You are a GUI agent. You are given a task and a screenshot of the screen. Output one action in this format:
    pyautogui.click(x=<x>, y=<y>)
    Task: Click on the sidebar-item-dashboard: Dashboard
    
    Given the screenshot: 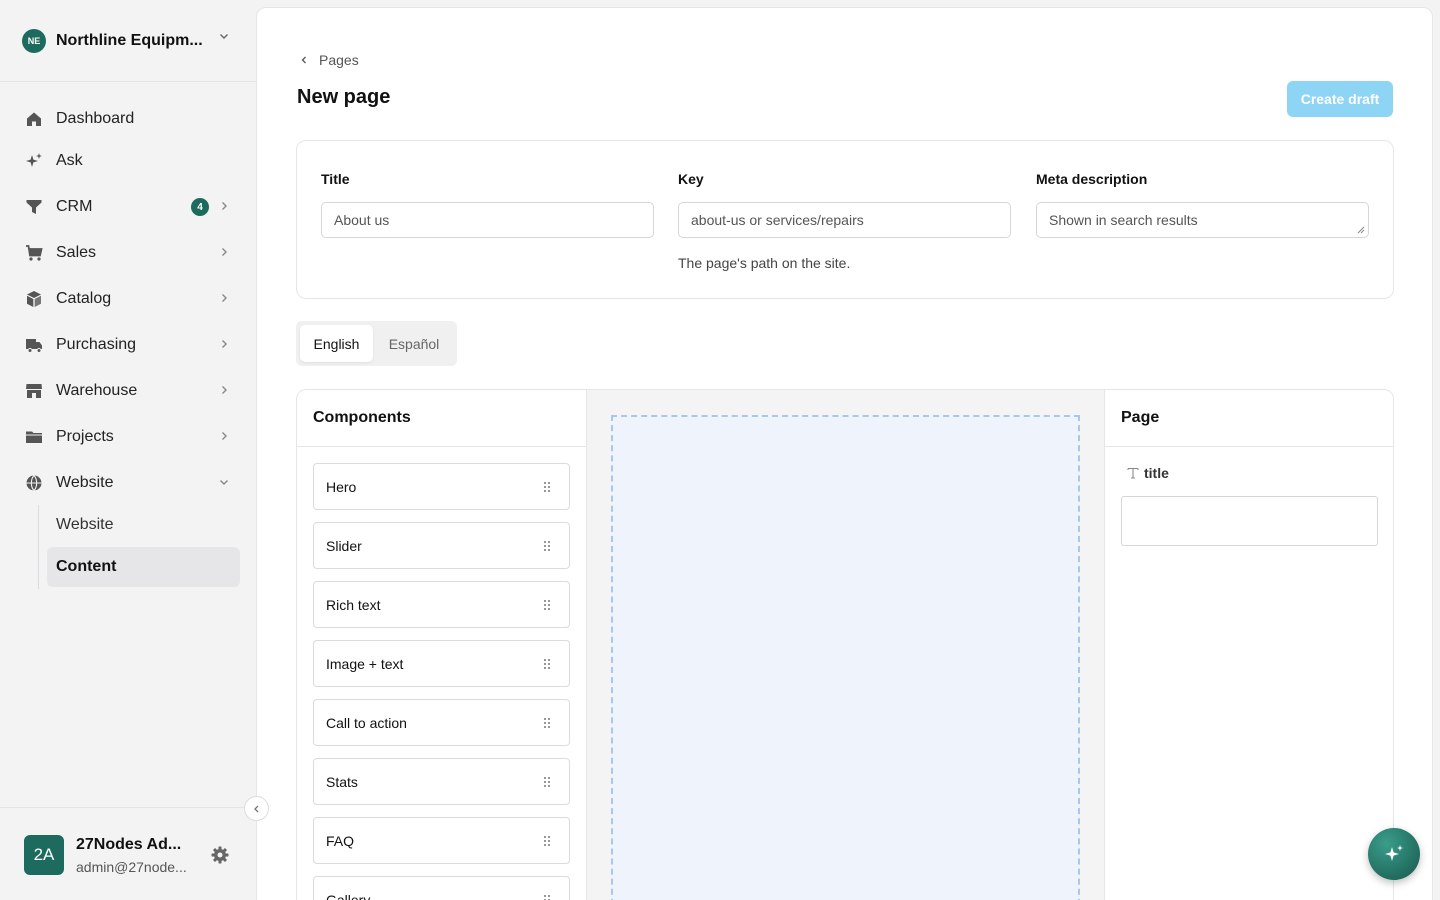 What is the action you would take?
    pyautogui.click(x=128, y=119)
    